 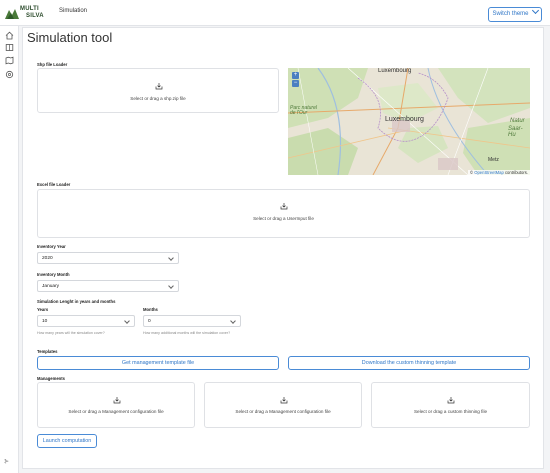 What do you see at coordinates (108, 286) in the screenshot?
I see `inventory-month-select: January` at bounding box center [108, 286].